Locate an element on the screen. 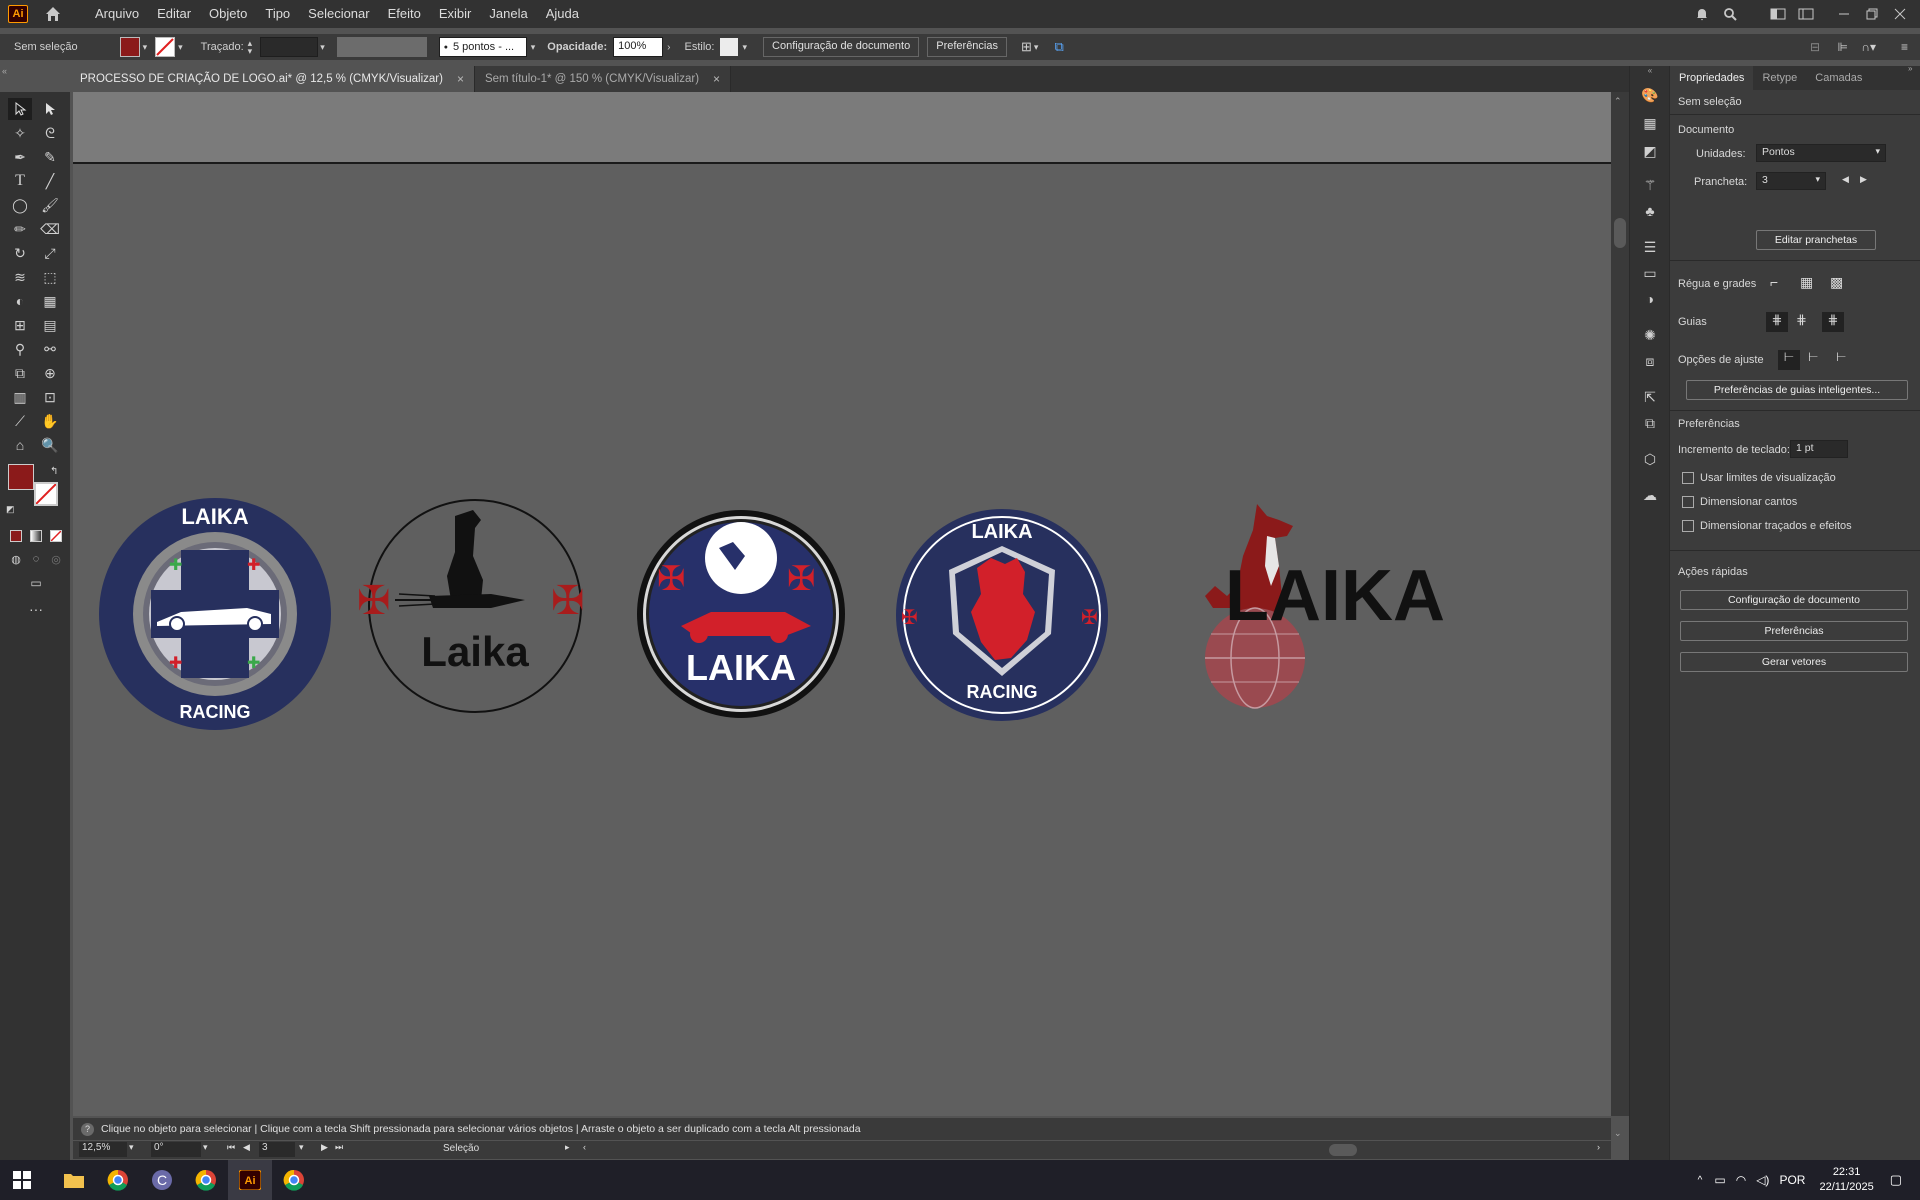  wifi-icon: ◠ is located at coordinates (1741, 1180).